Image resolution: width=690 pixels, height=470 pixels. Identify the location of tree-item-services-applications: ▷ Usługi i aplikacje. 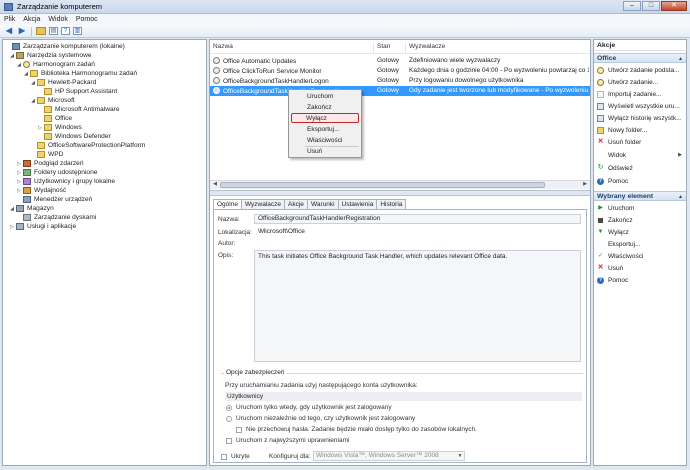
(42, 226).